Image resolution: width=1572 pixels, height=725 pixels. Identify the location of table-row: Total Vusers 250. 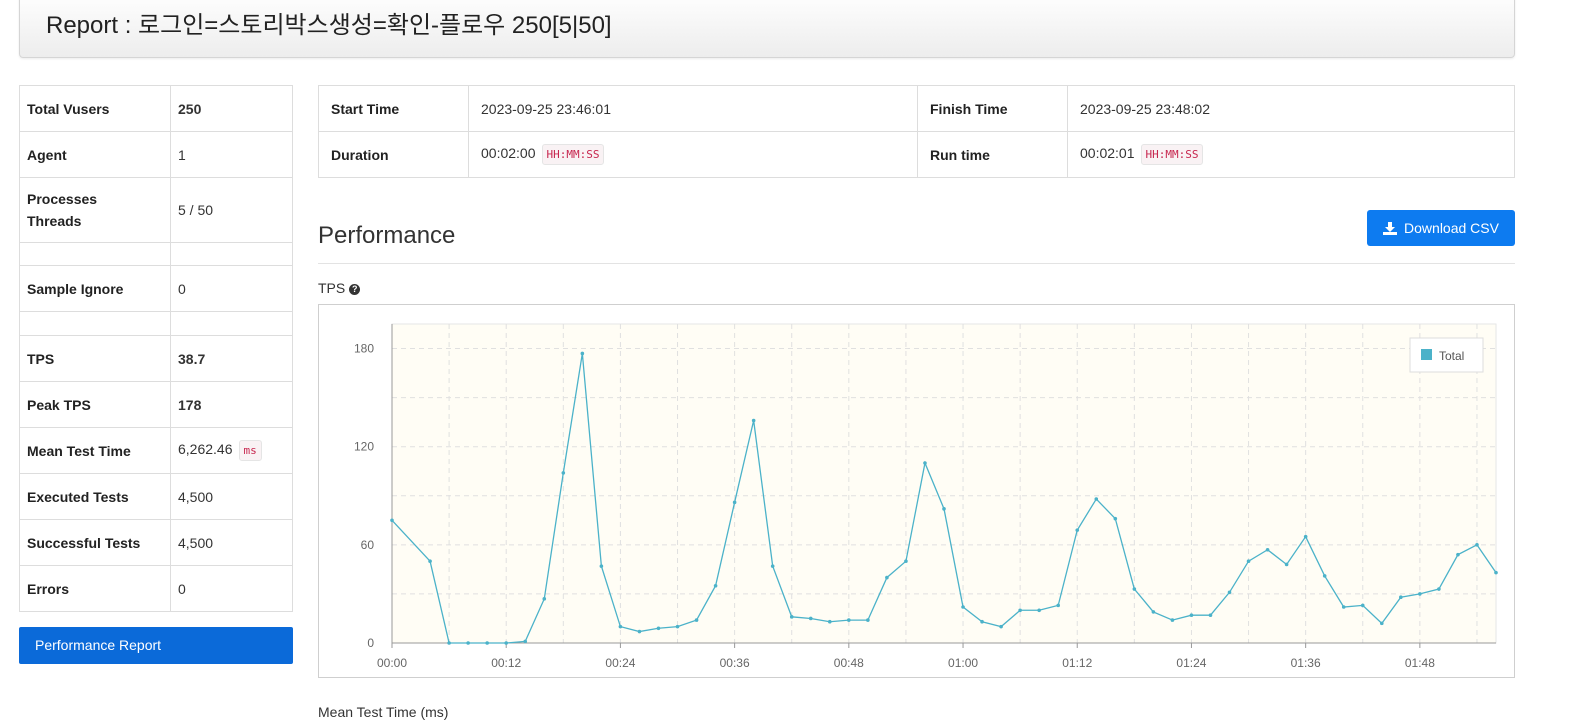
(156, 108).